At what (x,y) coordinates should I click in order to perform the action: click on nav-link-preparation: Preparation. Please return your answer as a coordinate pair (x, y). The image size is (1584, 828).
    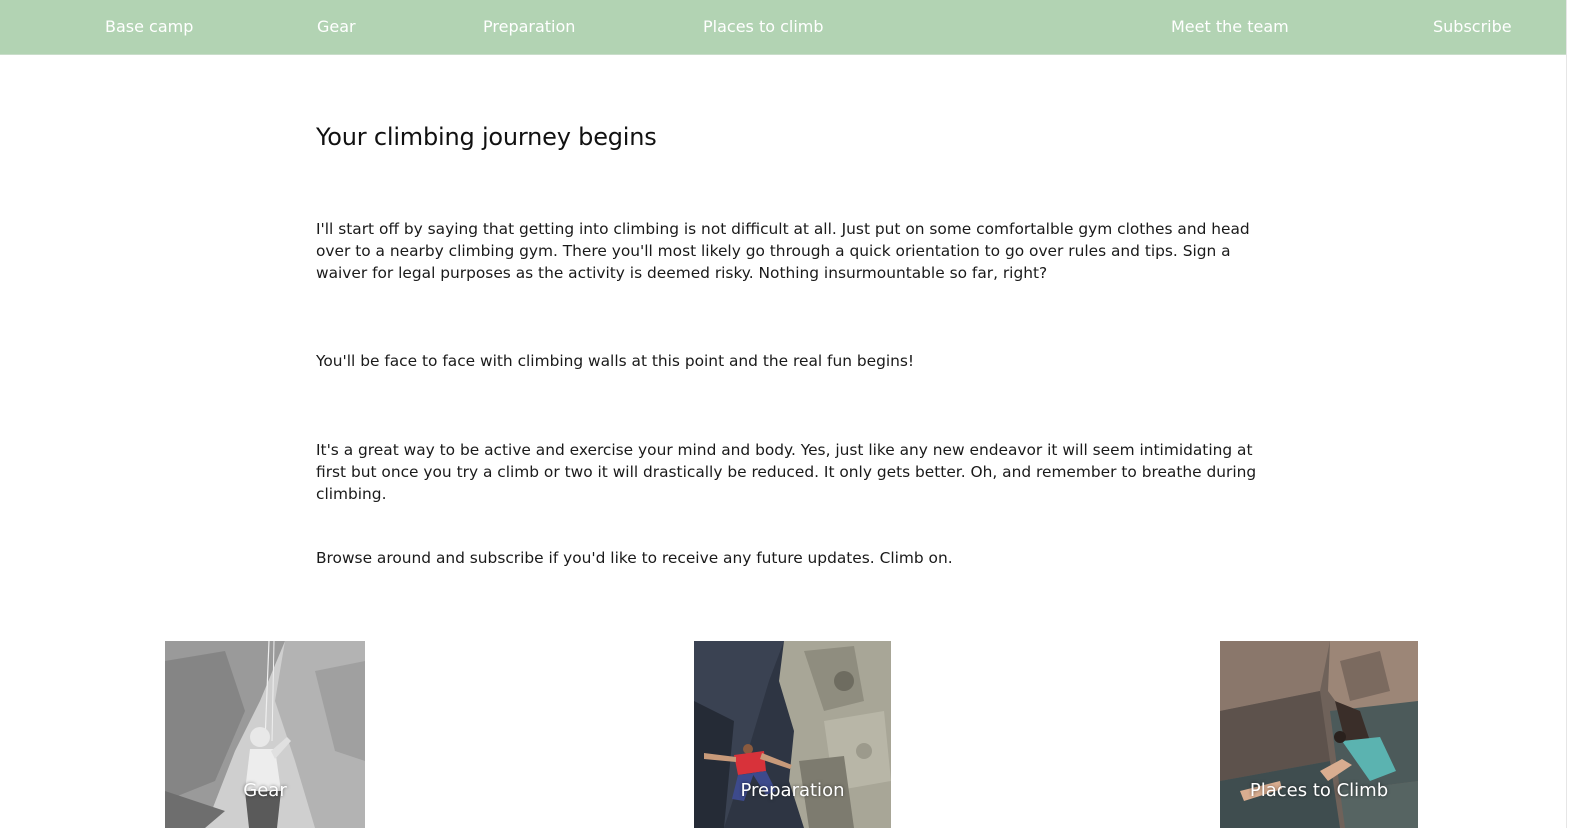
    Looking at the image, I should click on (529, 27).